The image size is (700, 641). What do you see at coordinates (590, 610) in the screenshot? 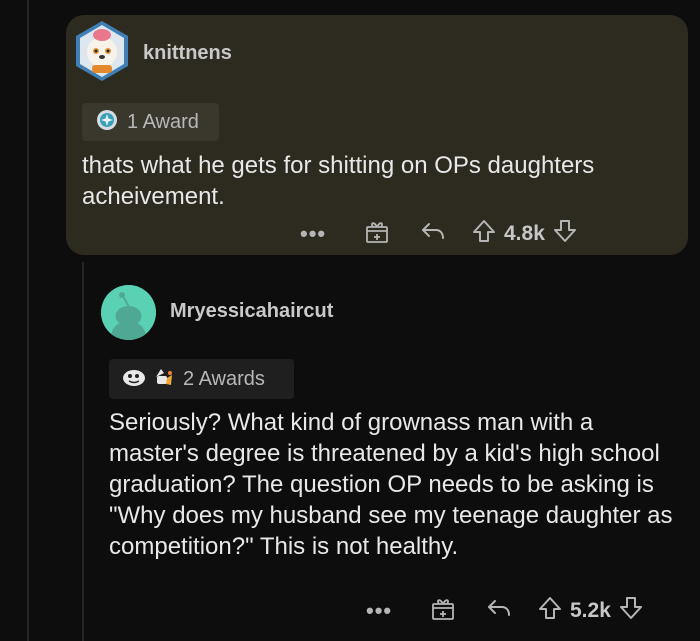
I see `score: 5.2k` at bounding box center [590, 610].